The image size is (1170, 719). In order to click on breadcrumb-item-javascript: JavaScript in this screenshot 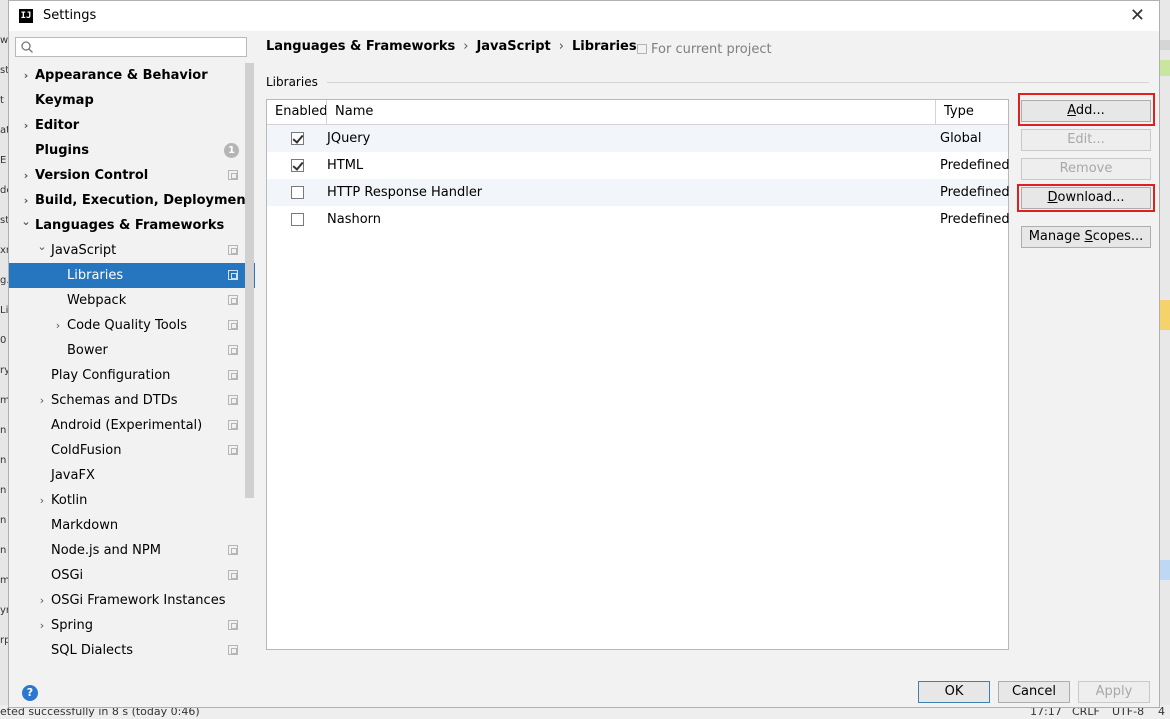, I will do `click(513, 46)`.